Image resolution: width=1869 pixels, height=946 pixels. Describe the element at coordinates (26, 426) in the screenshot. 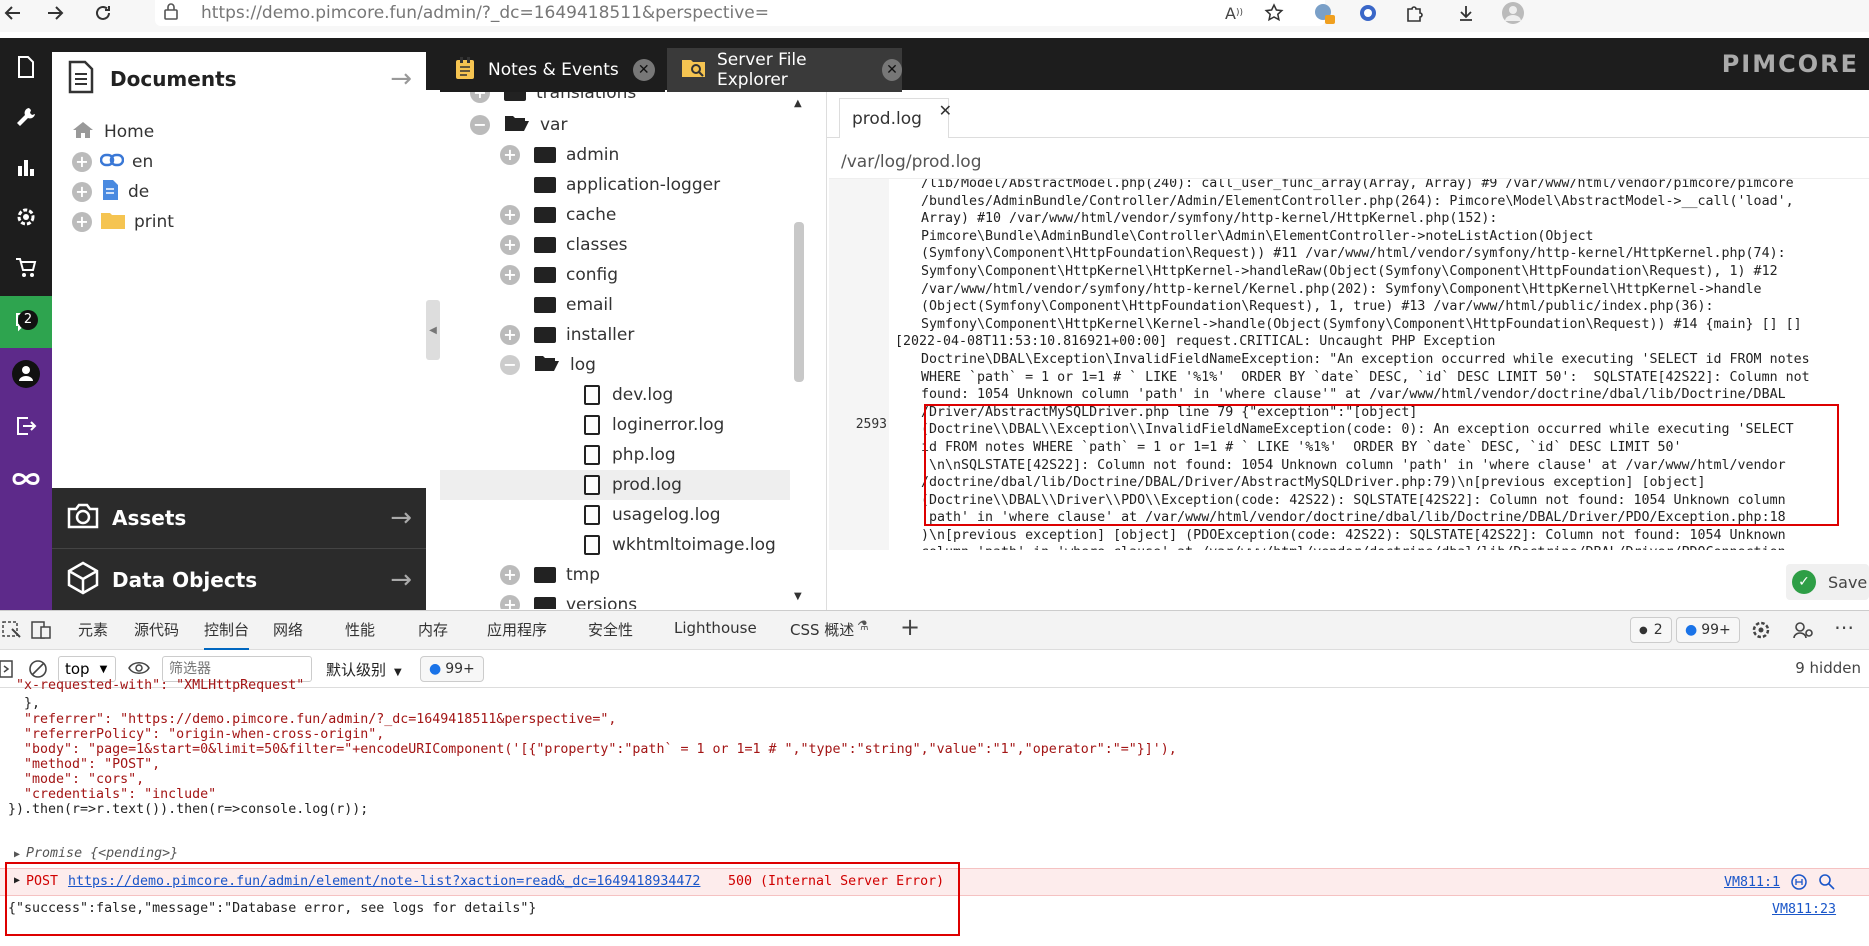

I see `logout-icon` at that location.